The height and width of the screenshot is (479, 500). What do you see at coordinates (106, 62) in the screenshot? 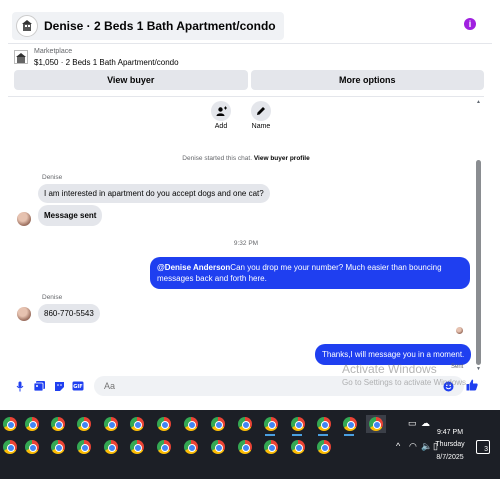
I see `listing-price-title: $1,050 · 2 Beds 1 Bath Apartment/condo` at bounding box center [106, 62].